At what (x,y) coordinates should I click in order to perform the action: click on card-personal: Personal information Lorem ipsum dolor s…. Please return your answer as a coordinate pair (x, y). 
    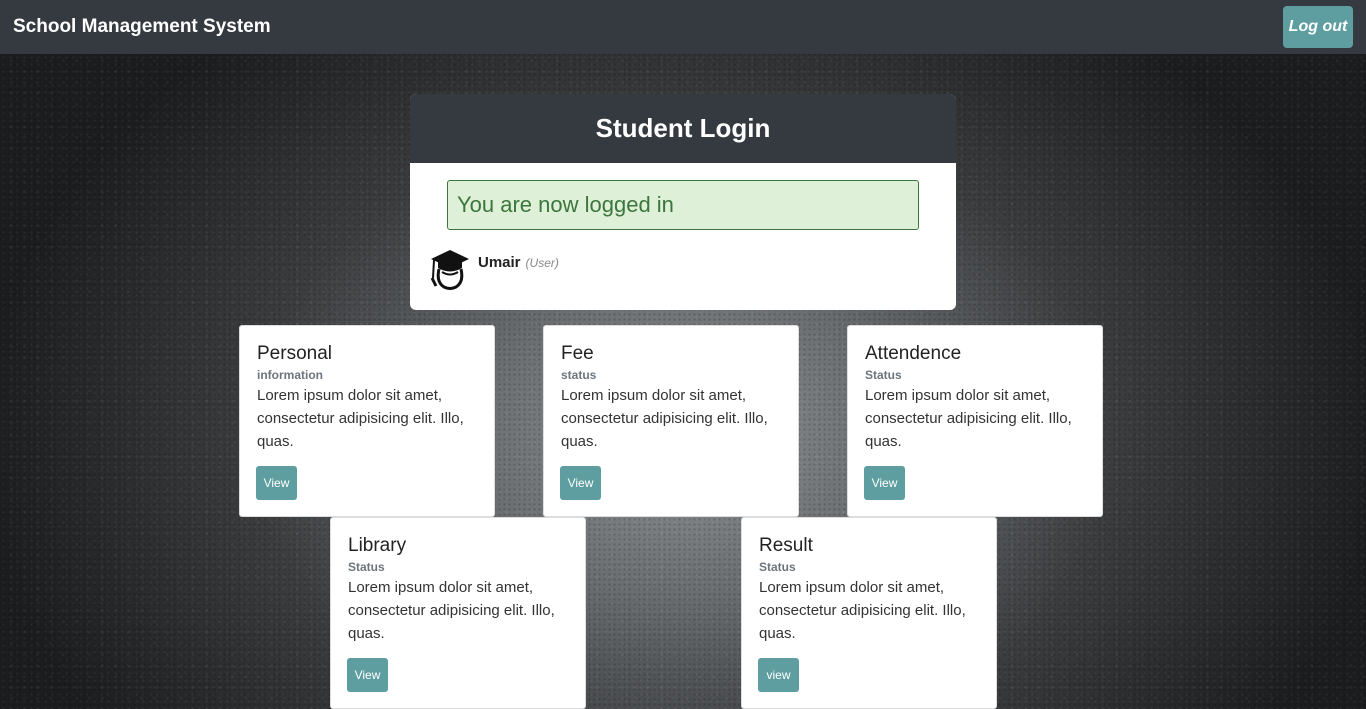
    Looking at the image, I should click on (367, 421).